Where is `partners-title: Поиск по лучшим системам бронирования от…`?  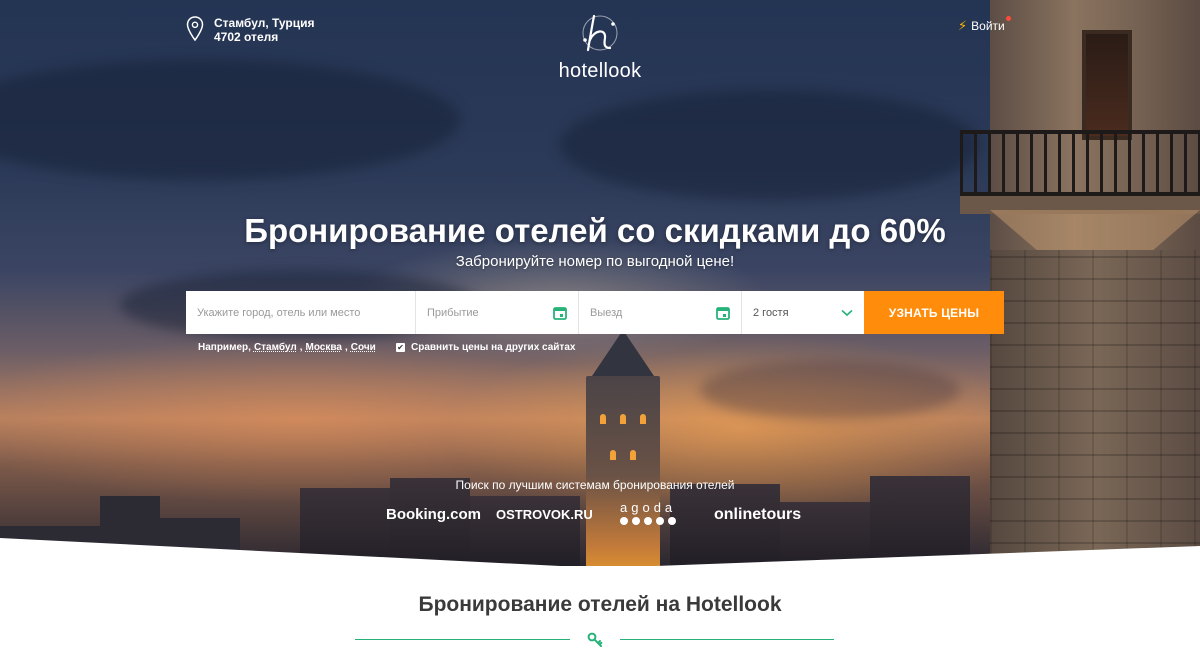 partners-title: Поиск по лучшим системам бронирования от… is located at coordinates (595, 485).